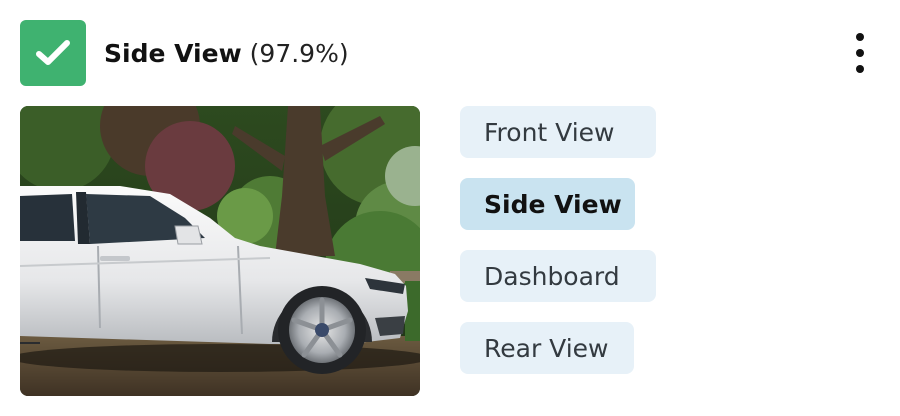 The height and width of the screenshot is (416, 900). I want to click on option-front-view: Front View, so click(558, 132).